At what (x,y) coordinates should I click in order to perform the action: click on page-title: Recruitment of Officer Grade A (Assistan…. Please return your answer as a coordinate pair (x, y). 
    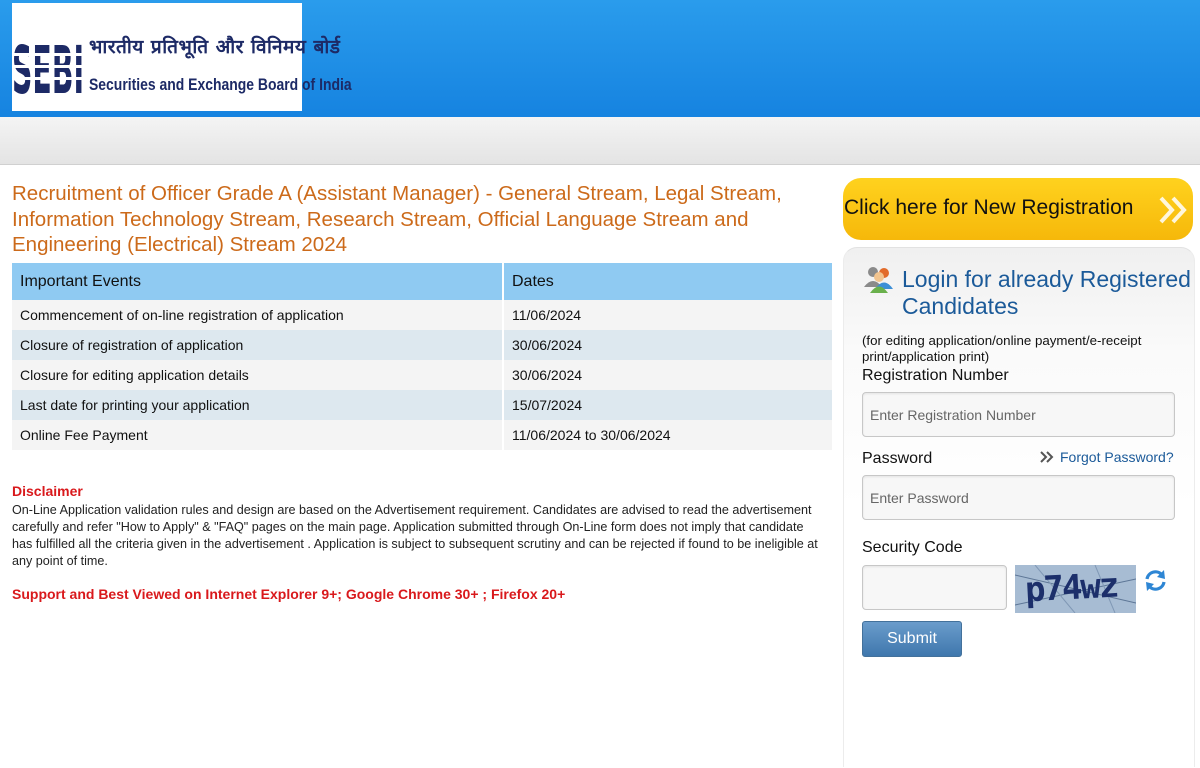
    Looking at the image, I should click on (397, 219).